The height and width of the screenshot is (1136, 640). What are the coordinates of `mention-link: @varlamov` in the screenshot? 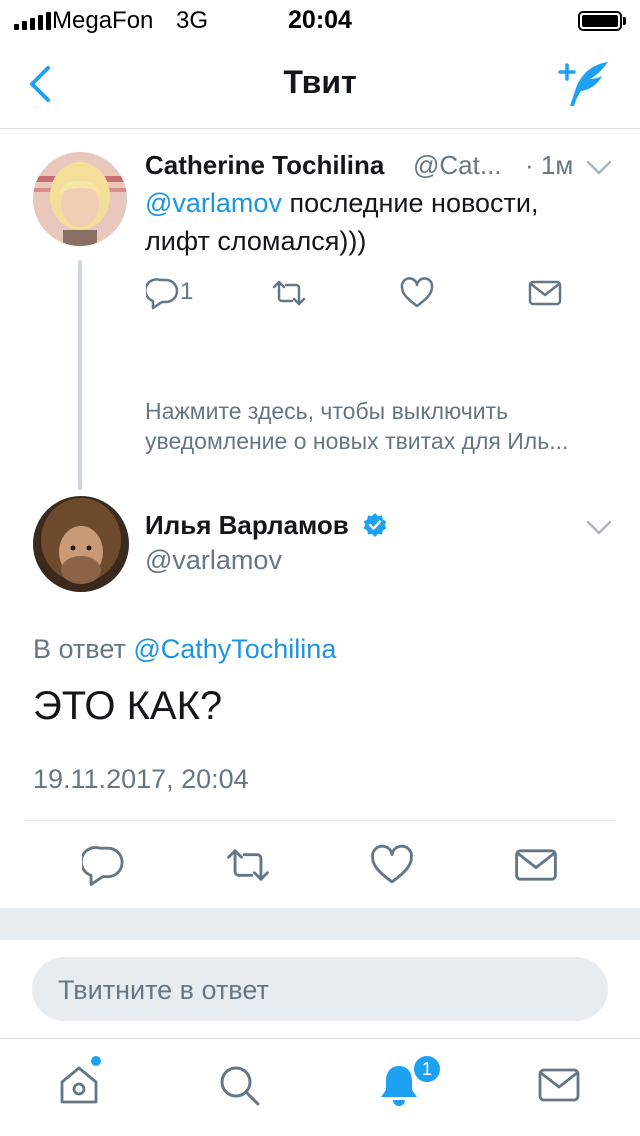 It's located at (213, 203).